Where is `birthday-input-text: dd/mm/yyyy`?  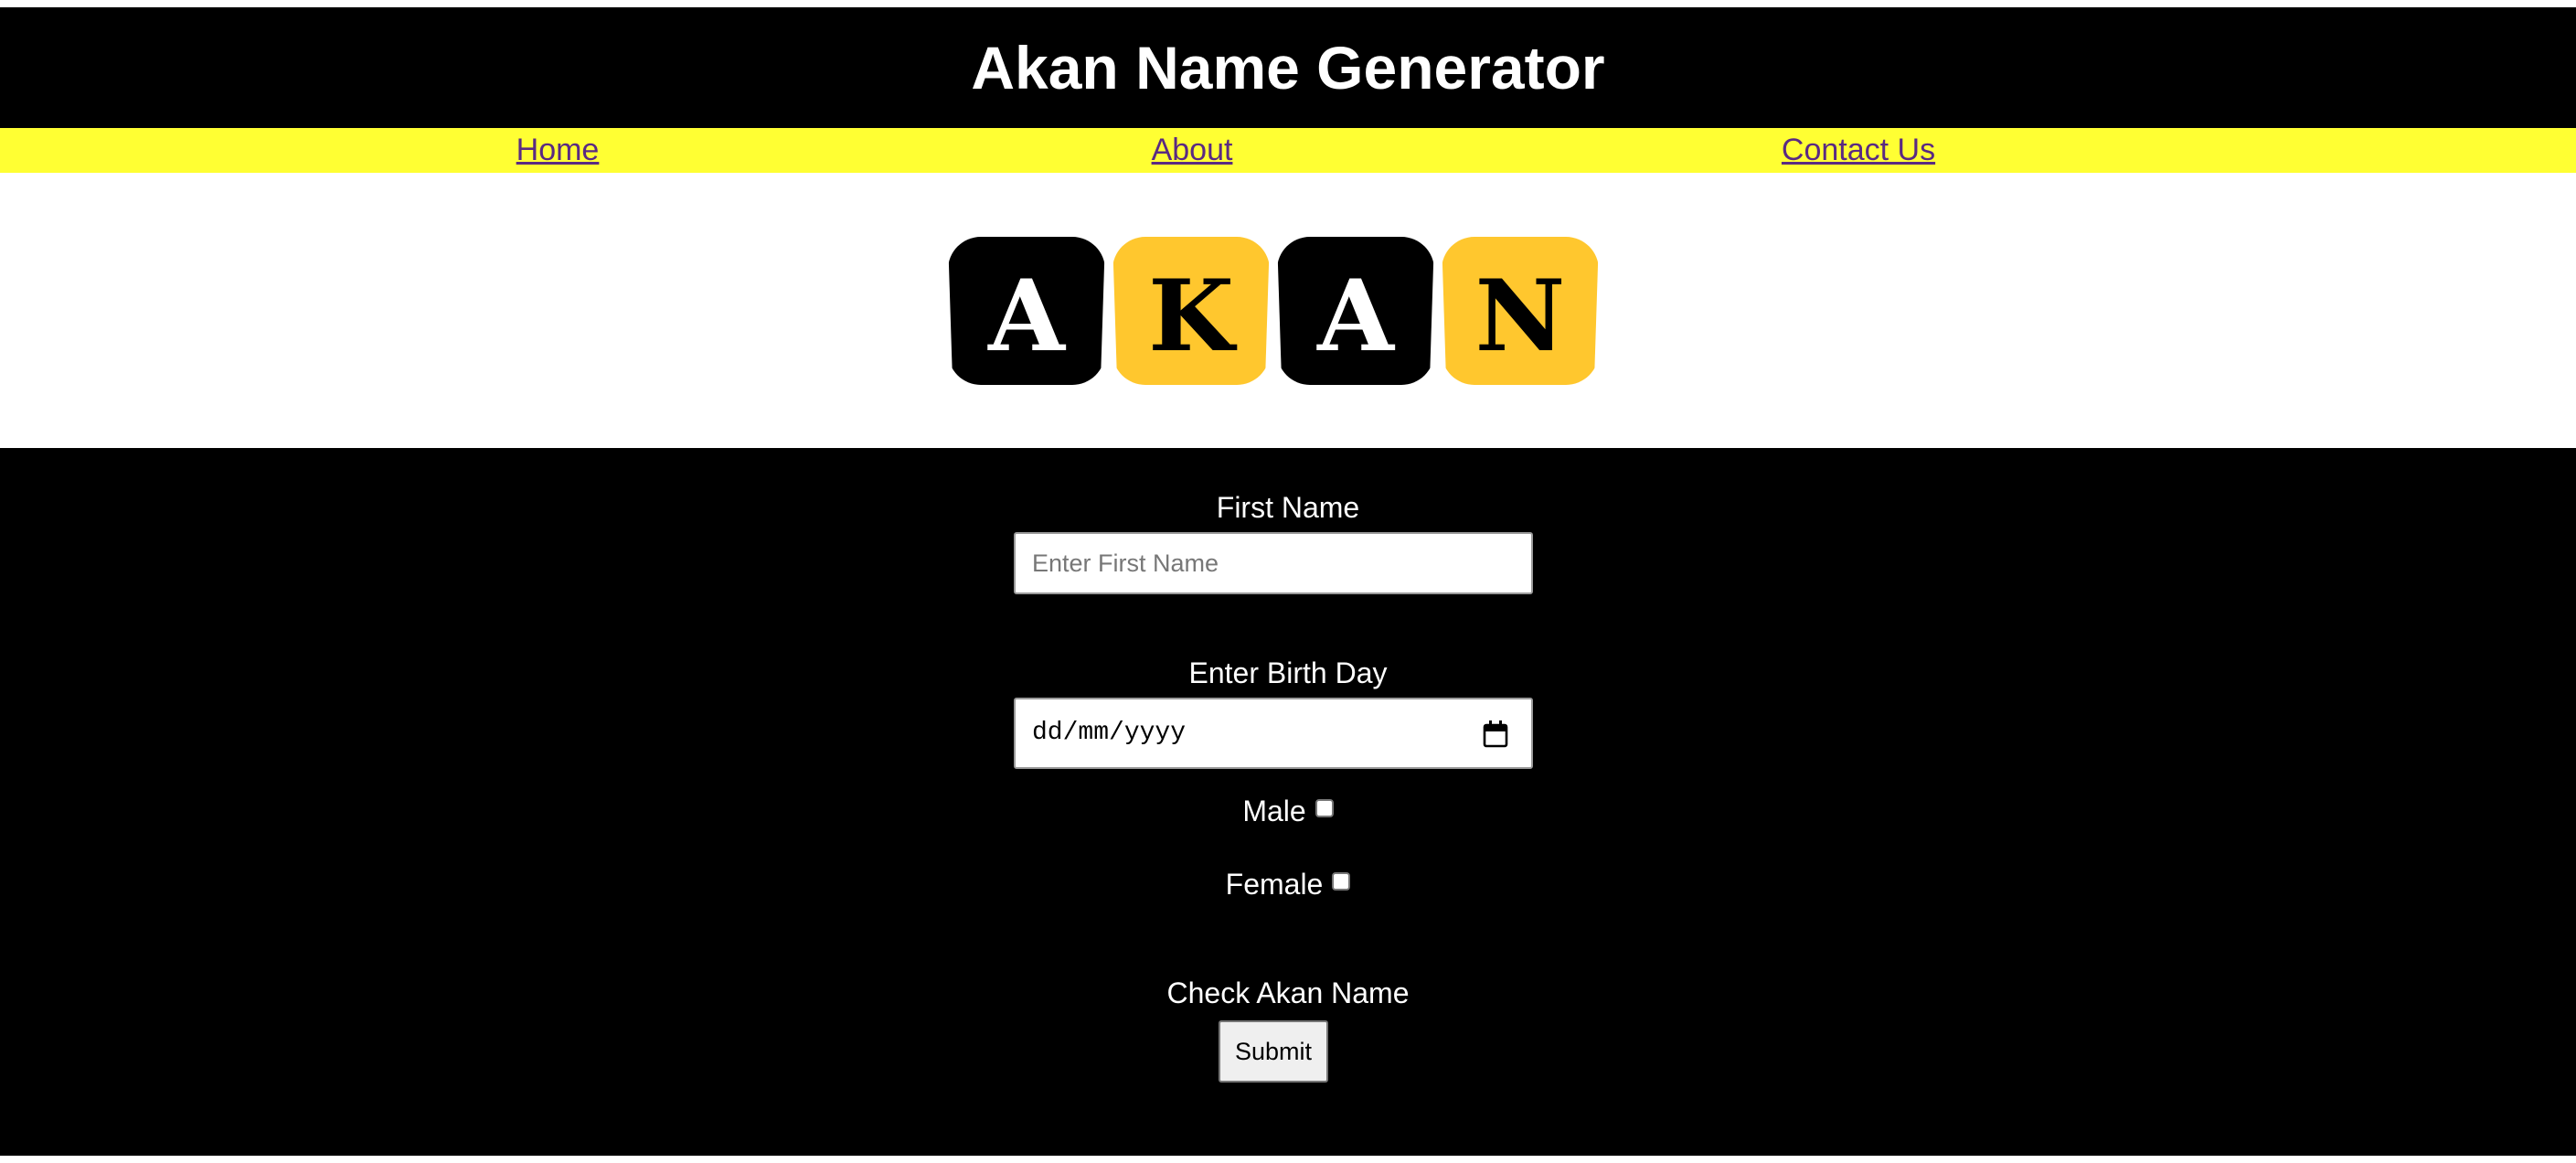
birthday-input-text: dd/mm/yyyy is located at coordinates (1110, 733).